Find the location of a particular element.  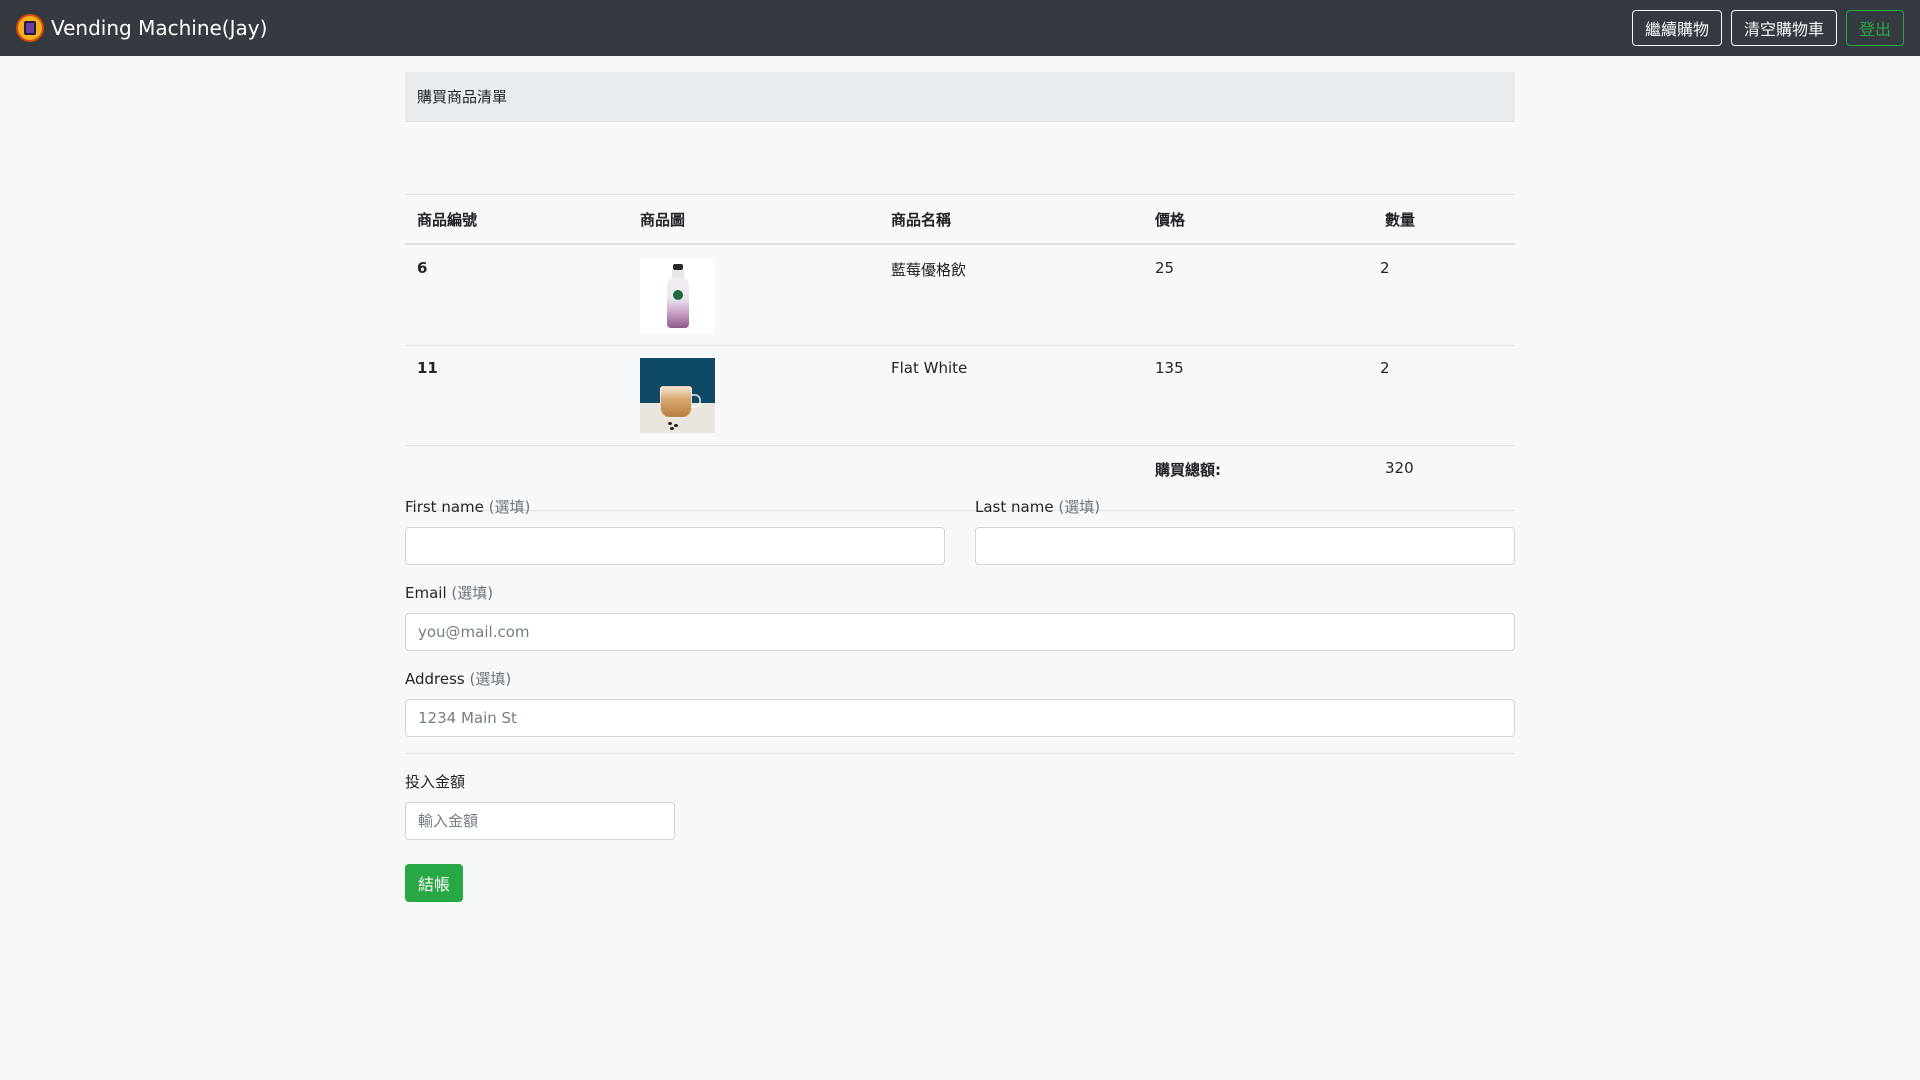

row-id: 11 is located at coordinates (427, 368).